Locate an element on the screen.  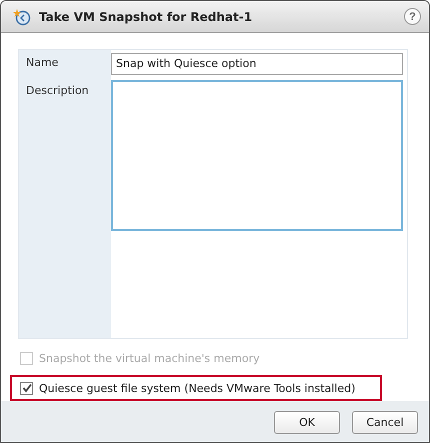
field-label: Name is located at coordinates (42, 63).